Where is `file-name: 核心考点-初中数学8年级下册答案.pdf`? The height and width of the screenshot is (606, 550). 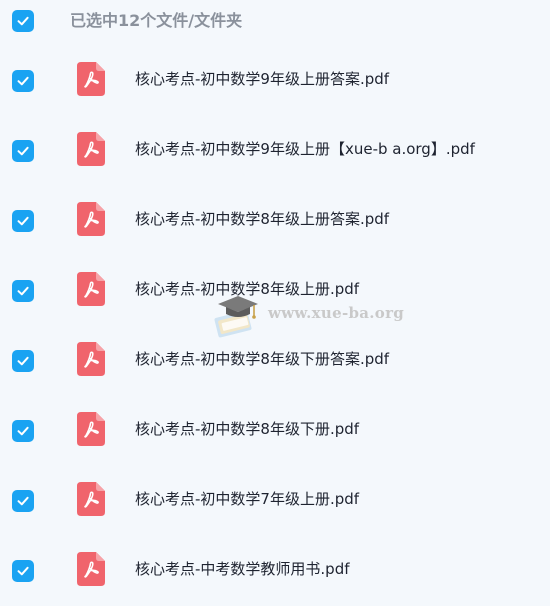 file-name: 核心考点-初中数学8年级下册答案.pdf is located at coordinates (262, 359).